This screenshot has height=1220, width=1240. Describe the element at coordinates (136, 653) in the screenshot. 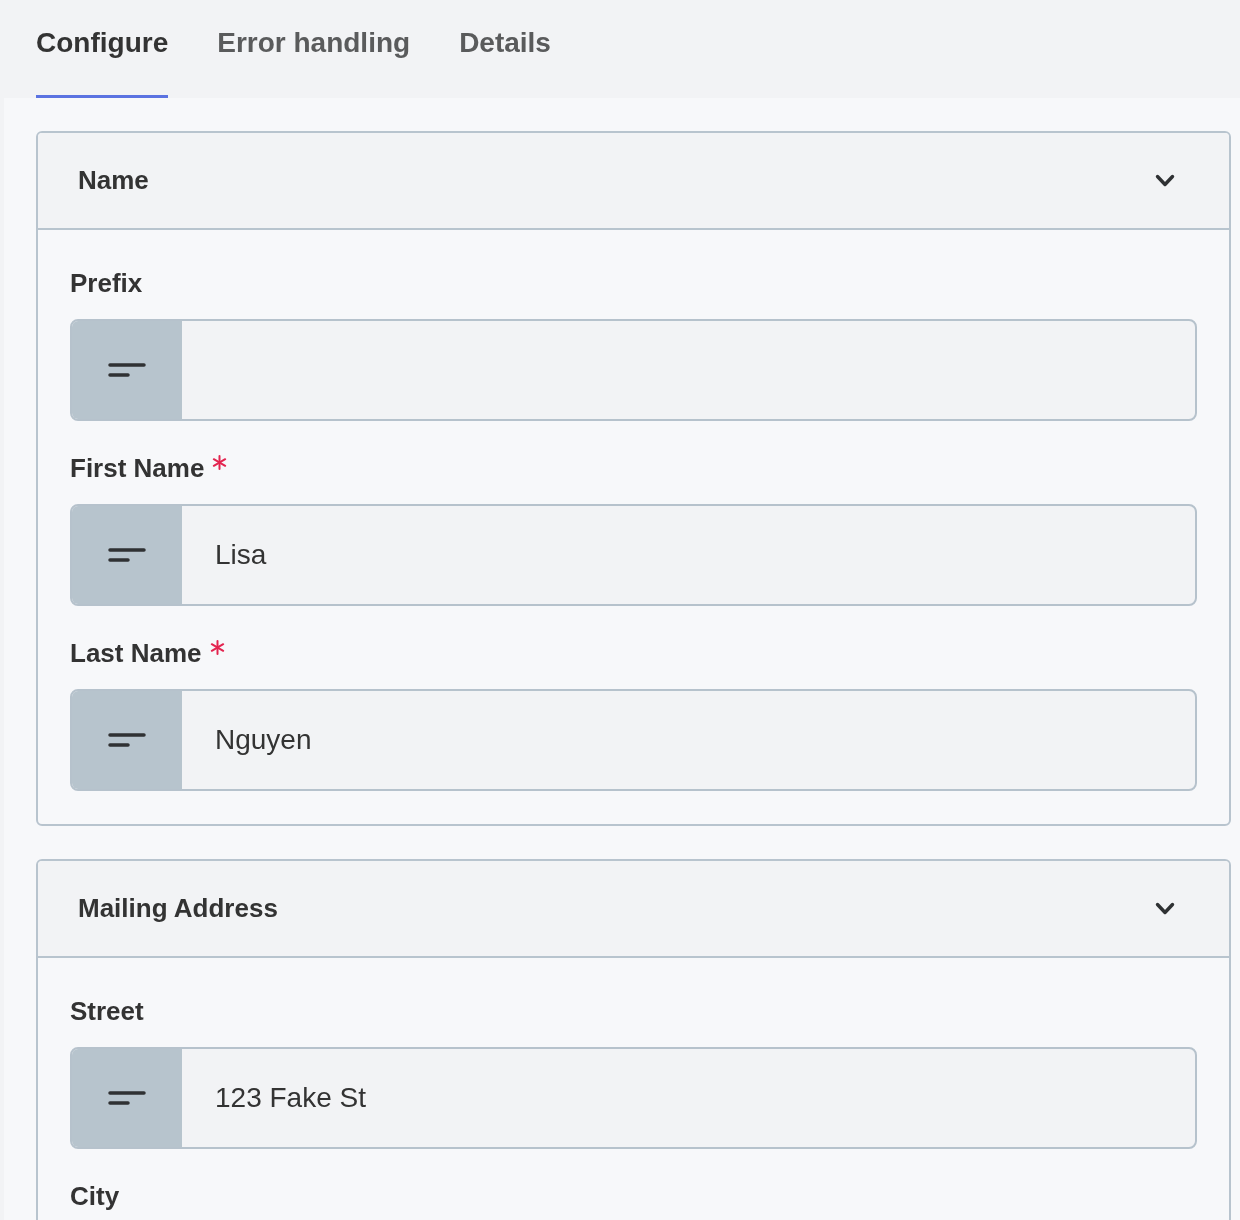

I see `field-label: Last Name` at that location.